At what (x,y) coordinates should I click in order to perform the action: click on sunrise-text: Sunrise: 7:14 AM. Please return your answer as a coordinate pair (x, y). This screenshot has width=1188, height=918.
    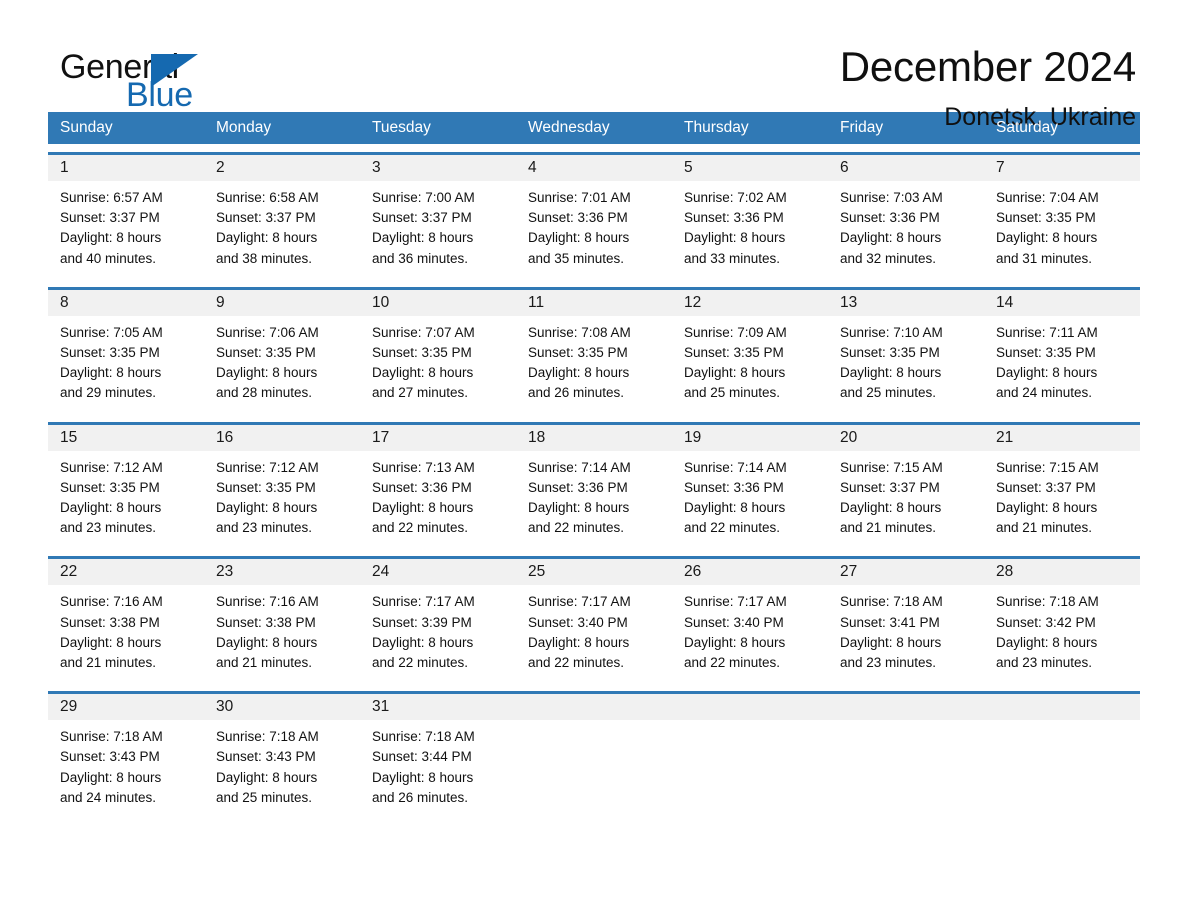
    Looking at the image, I should click on (735, 467).